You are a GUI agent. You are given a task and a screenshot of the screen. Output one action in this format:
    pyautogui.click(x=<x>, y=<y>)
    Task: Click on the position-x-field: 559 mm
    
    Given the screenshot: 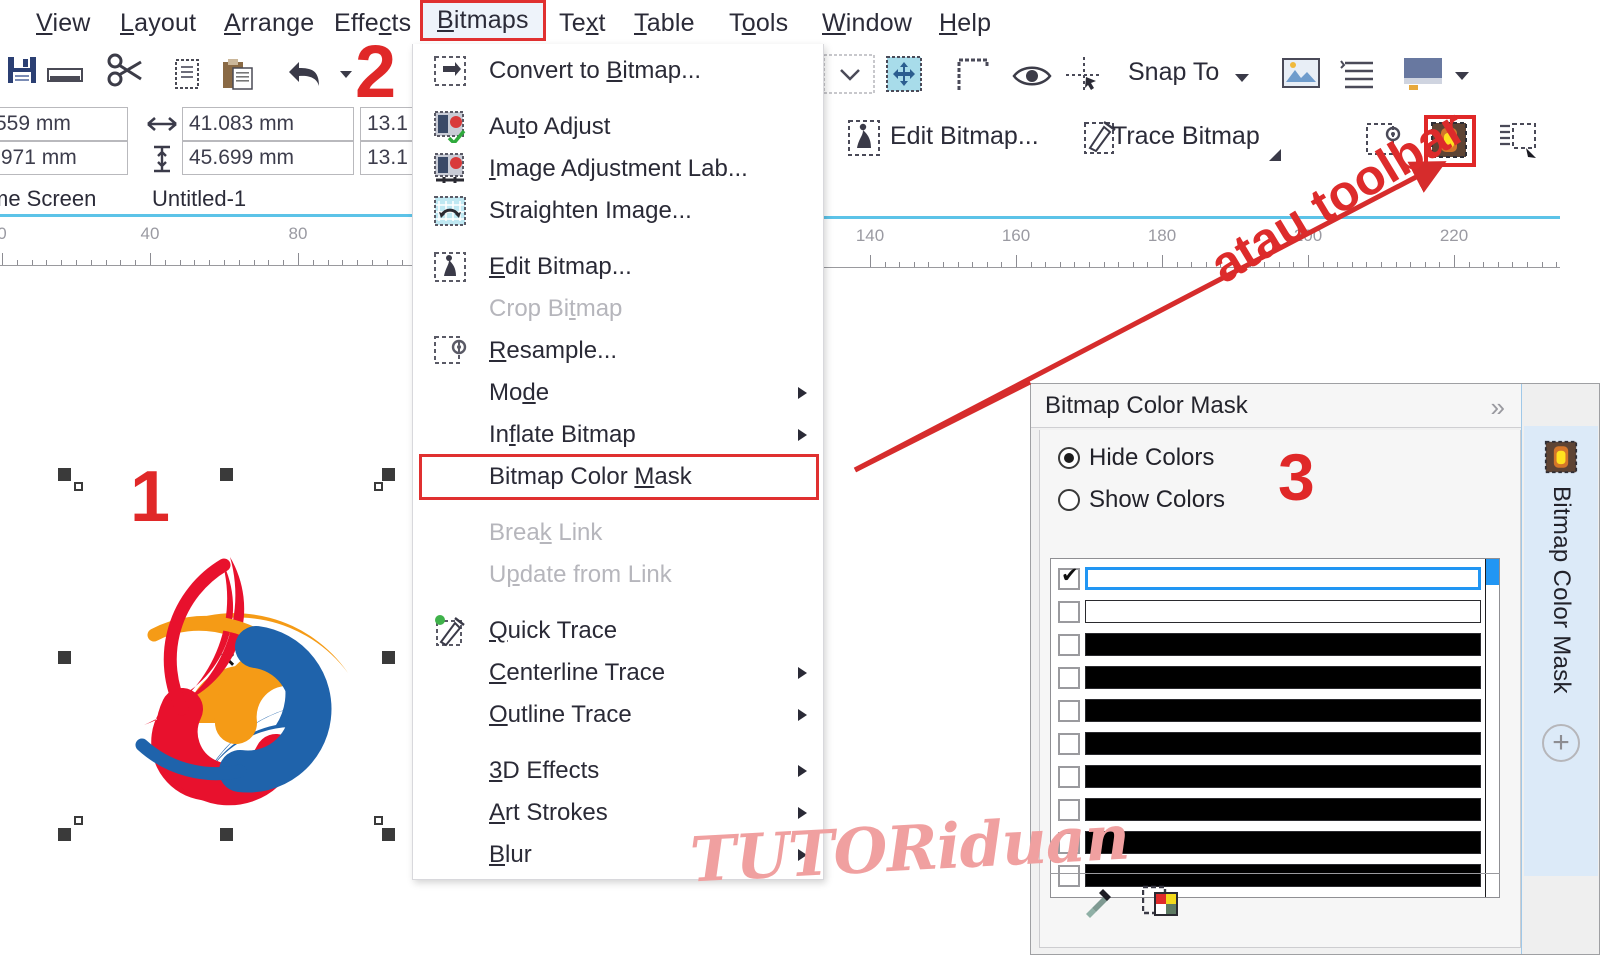 What is the action you would take?
    pyautogui.click(x=64, y=124)
    